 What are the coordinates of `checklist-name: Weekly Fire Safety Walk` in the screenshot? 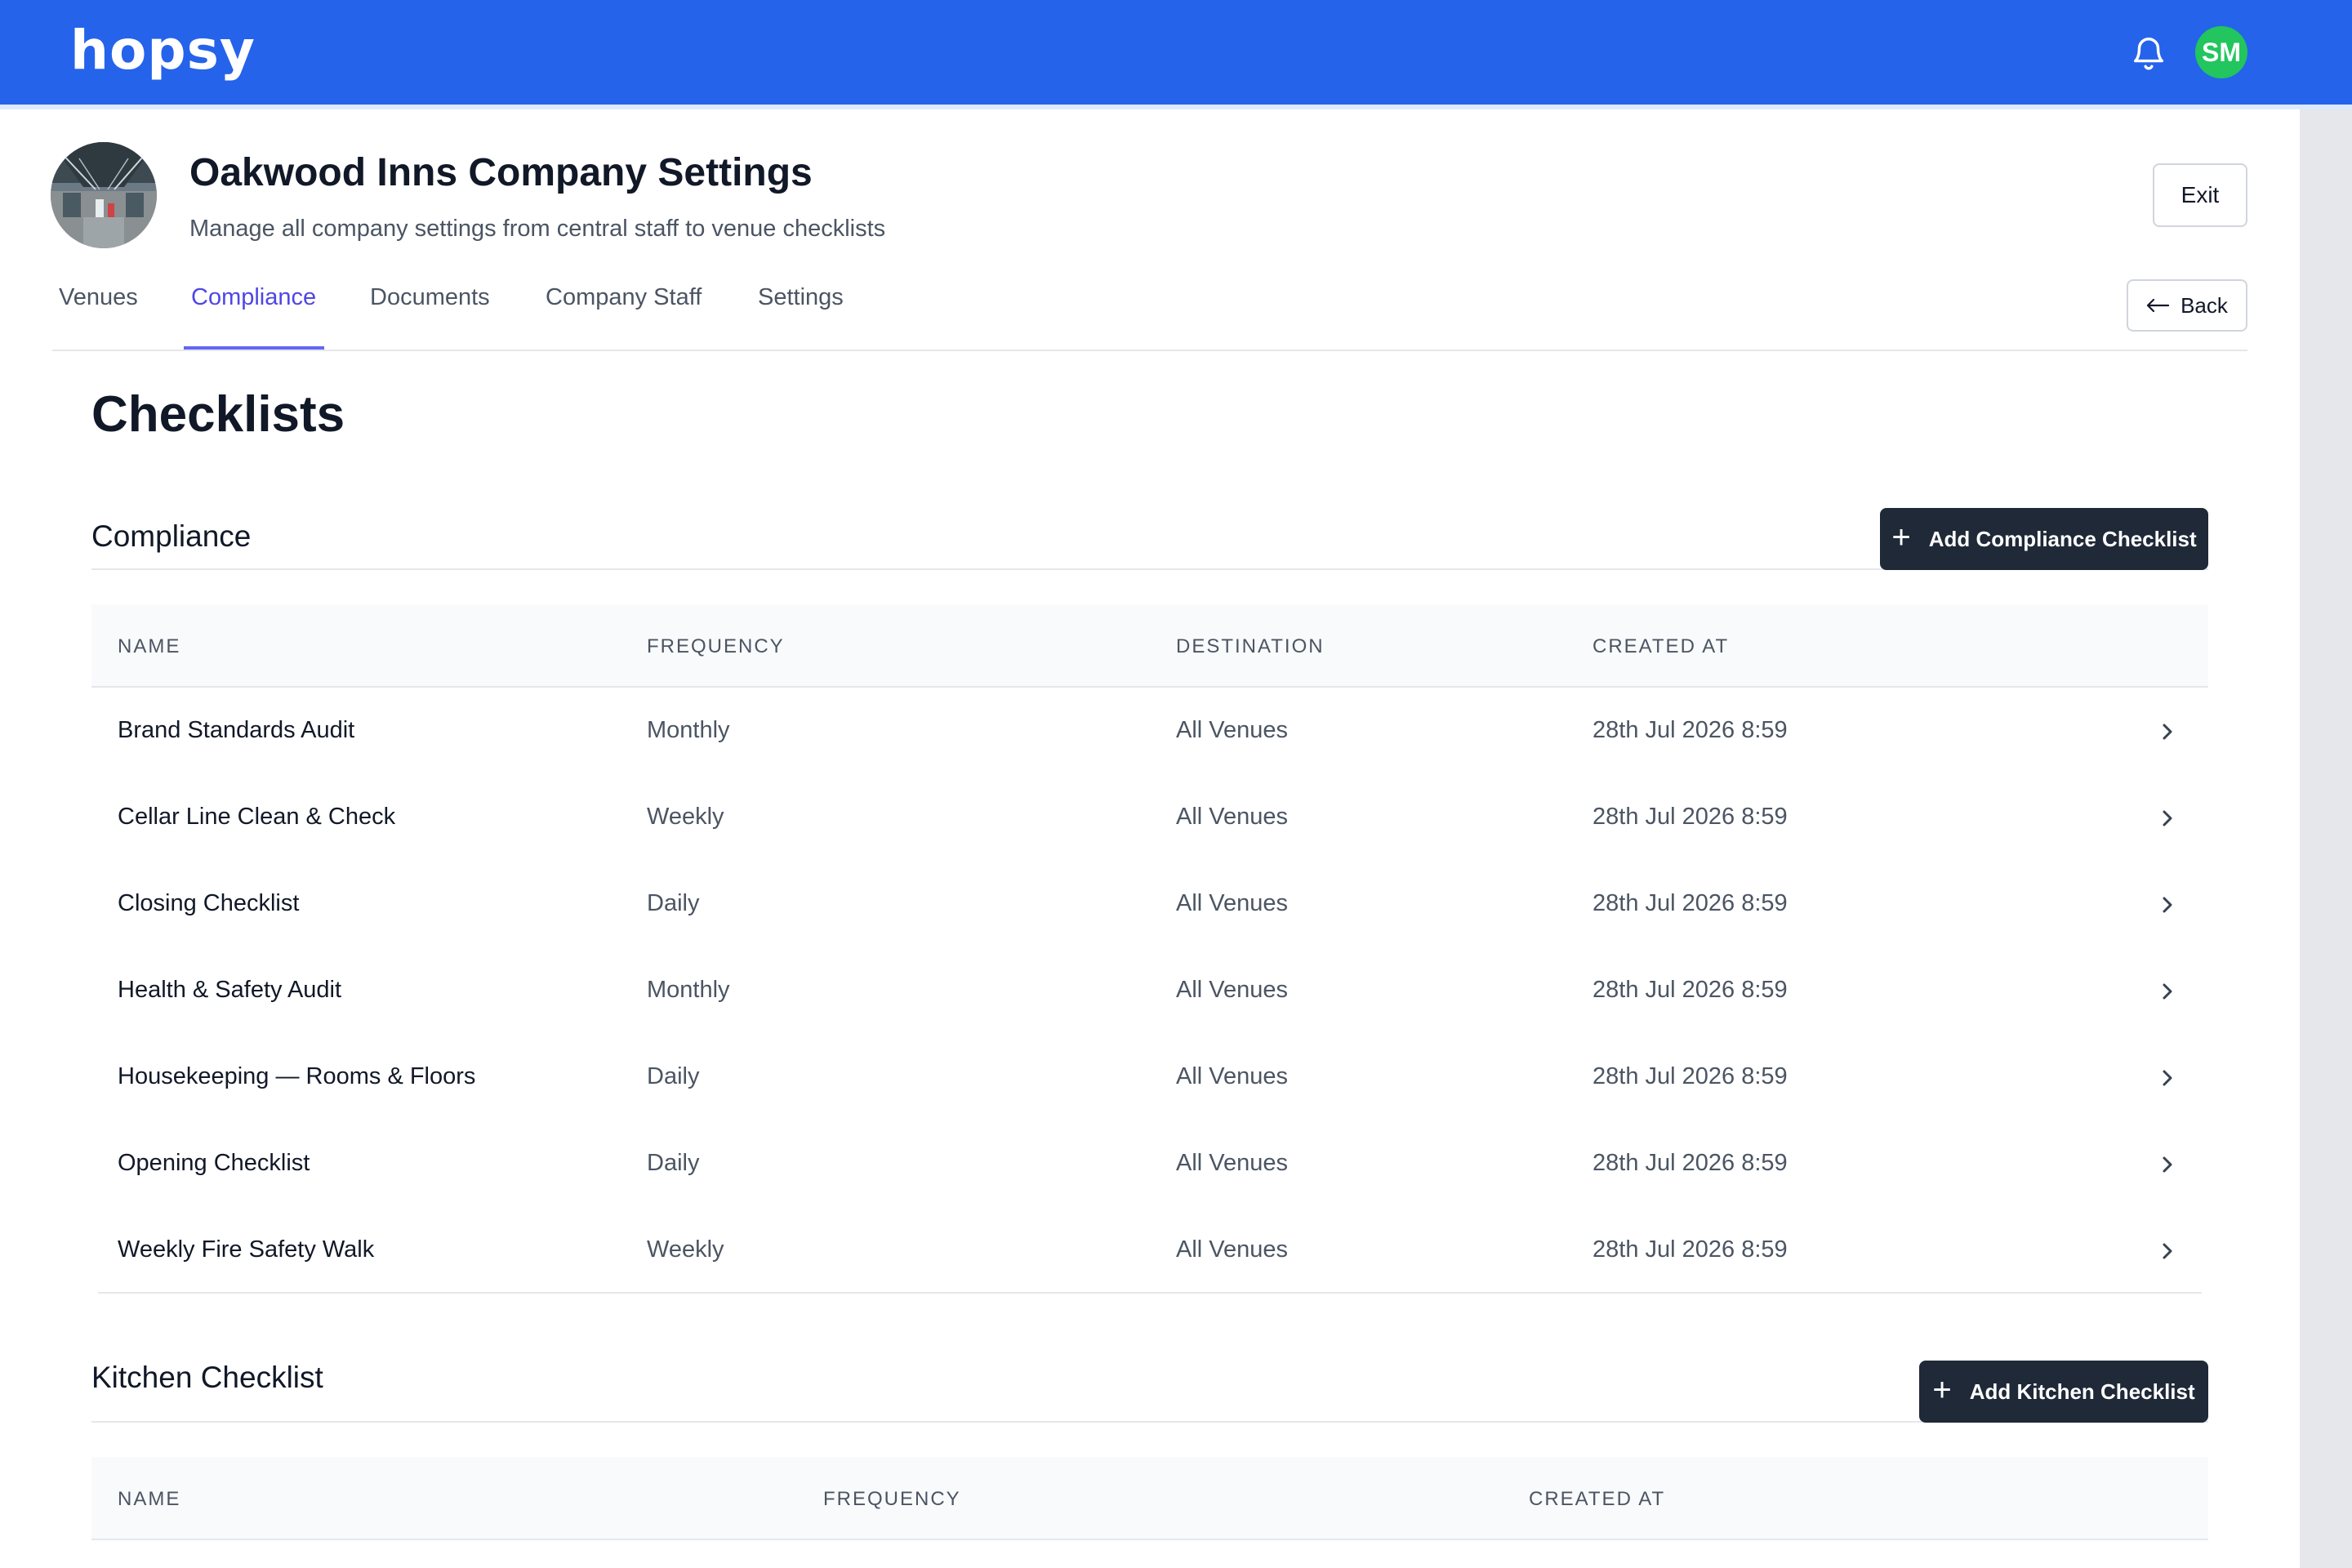 It's located at (246, 1249).